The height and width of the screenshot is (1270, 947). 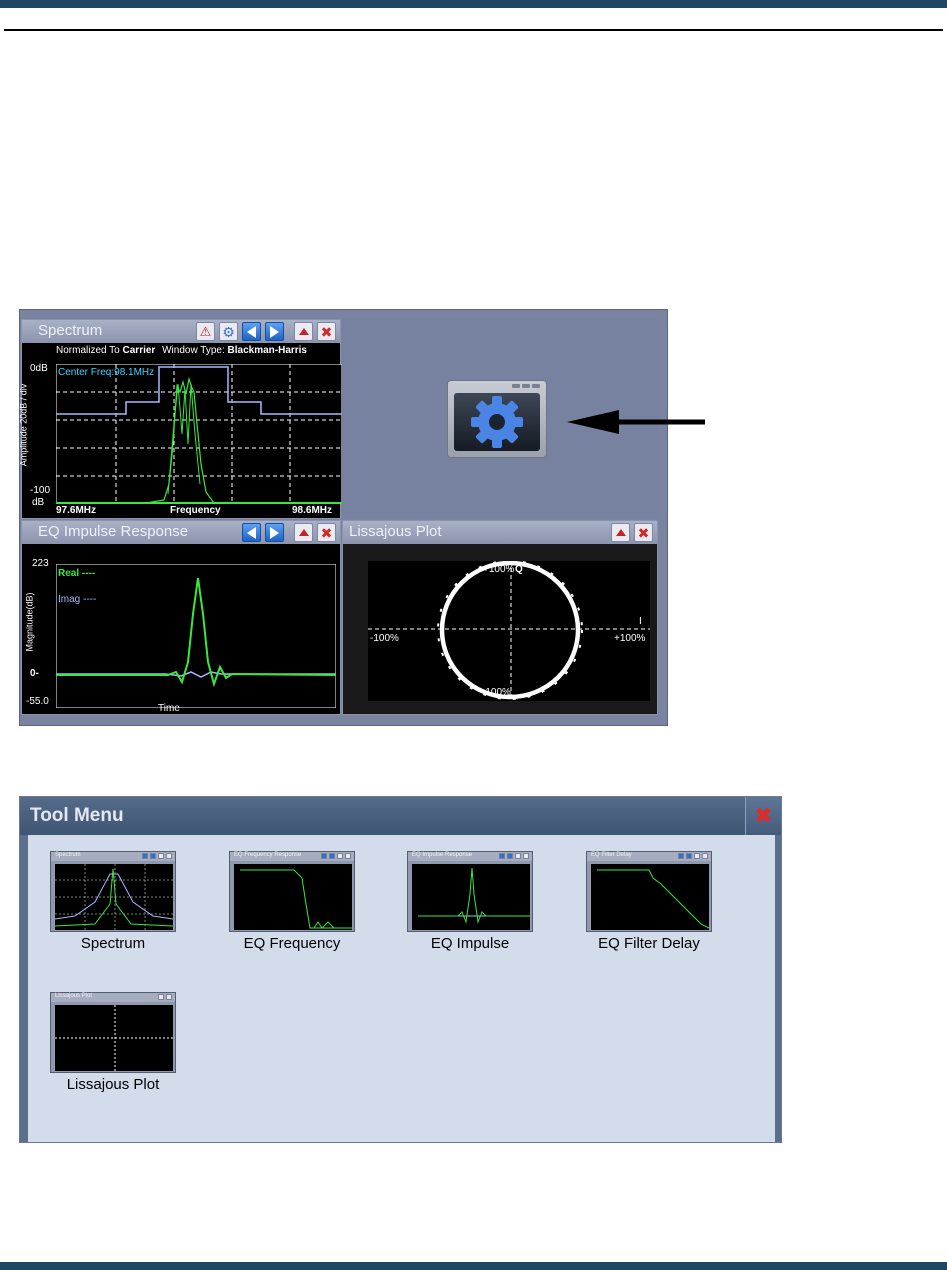 What do you see at coordinates (384, 638) in the screenshot?
I see `lissajous-left-label: -100%` at bounding box center [384, 638].